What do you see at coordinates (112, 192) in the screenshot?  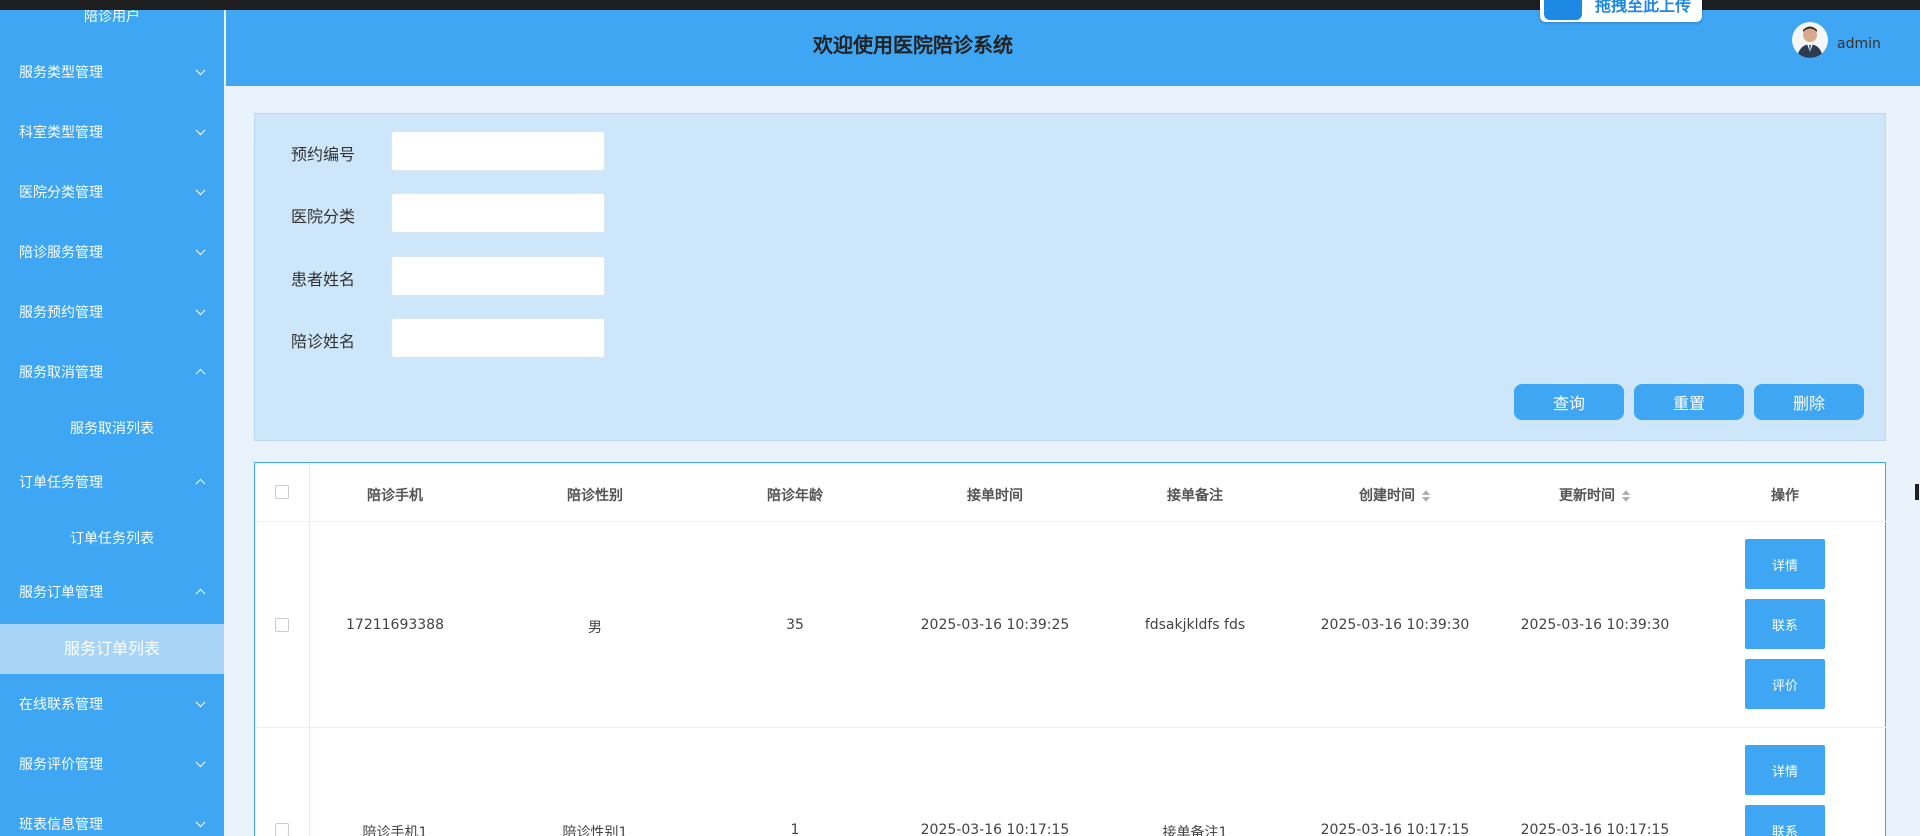 I see `sidebar-item-hospital-category: 医院分类管理` at bounding box center [112, 192].